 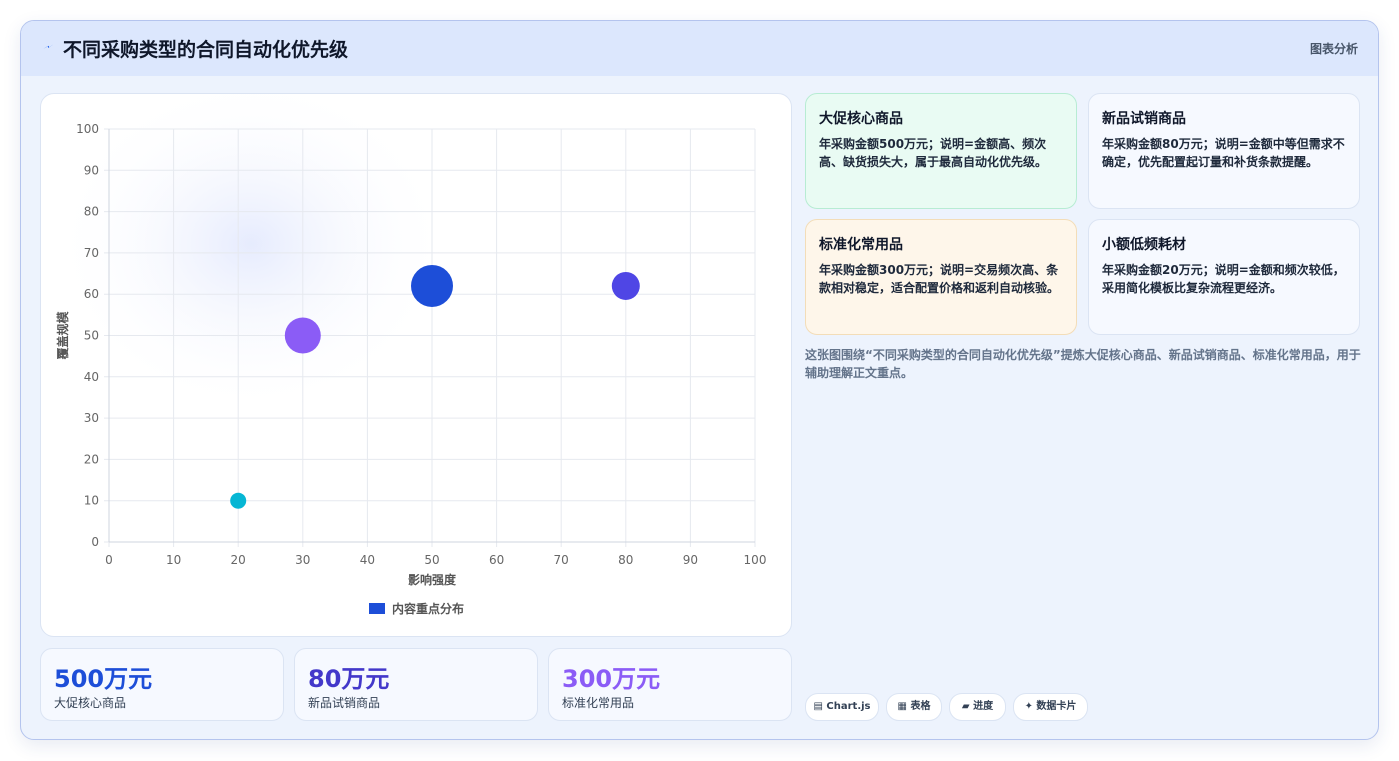 I want to click on legend-swatch, so click(x=377, y=608).